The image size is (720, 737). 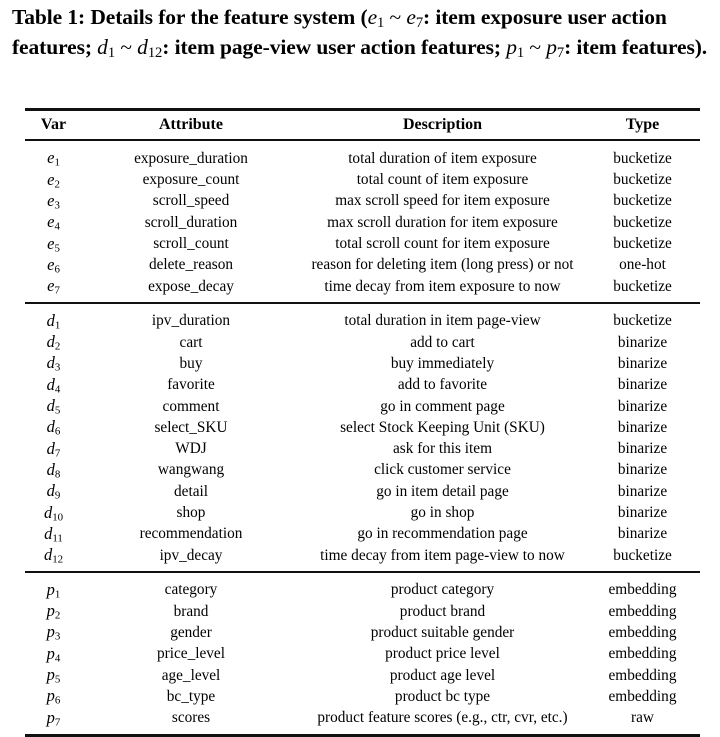 I want to click on table-row: d10 shop go in shop binarize, so click(x=362, y=513).